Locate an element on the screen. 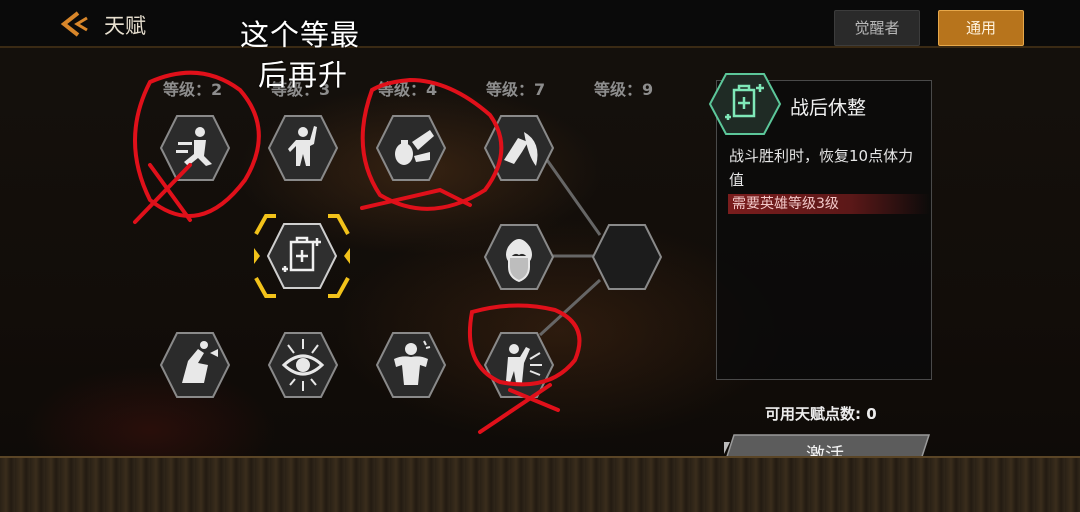 This screenshot has height=512, width=1080. detail-medkit-icon is located at coordinates (745, 104).